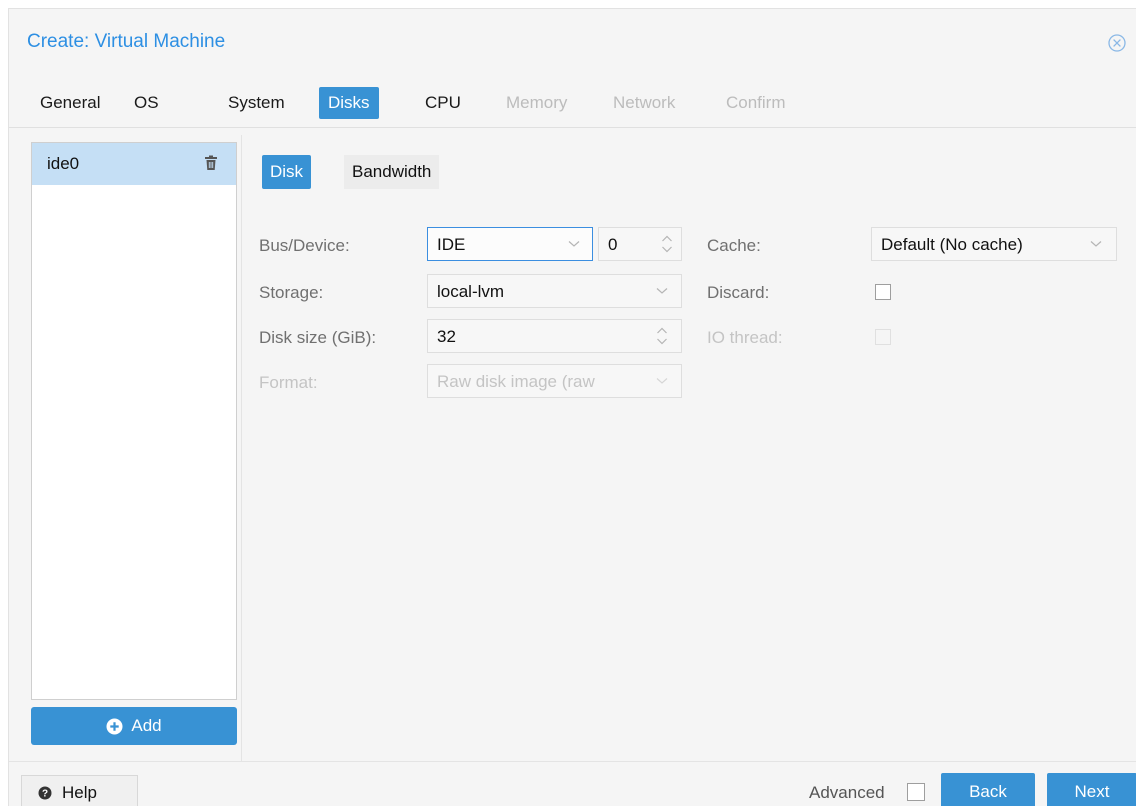  I want to click on advanced-label: Advanced, so click(847, 792).